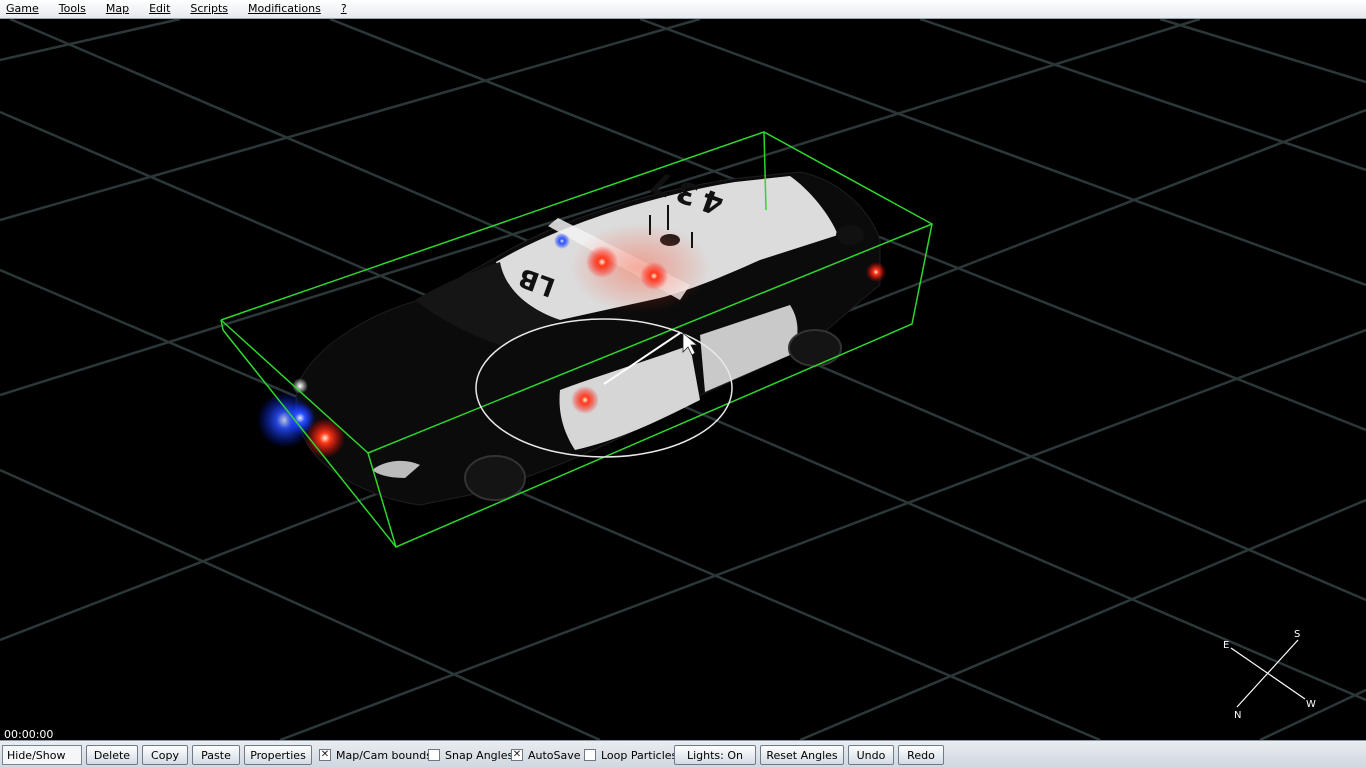 Image resolution: width=1366 pixels, height=768 pixels. What do you see at coordinates (348, 9) in the screenshot?
I see `menu-help: ?` at bounding box center [348, 9].